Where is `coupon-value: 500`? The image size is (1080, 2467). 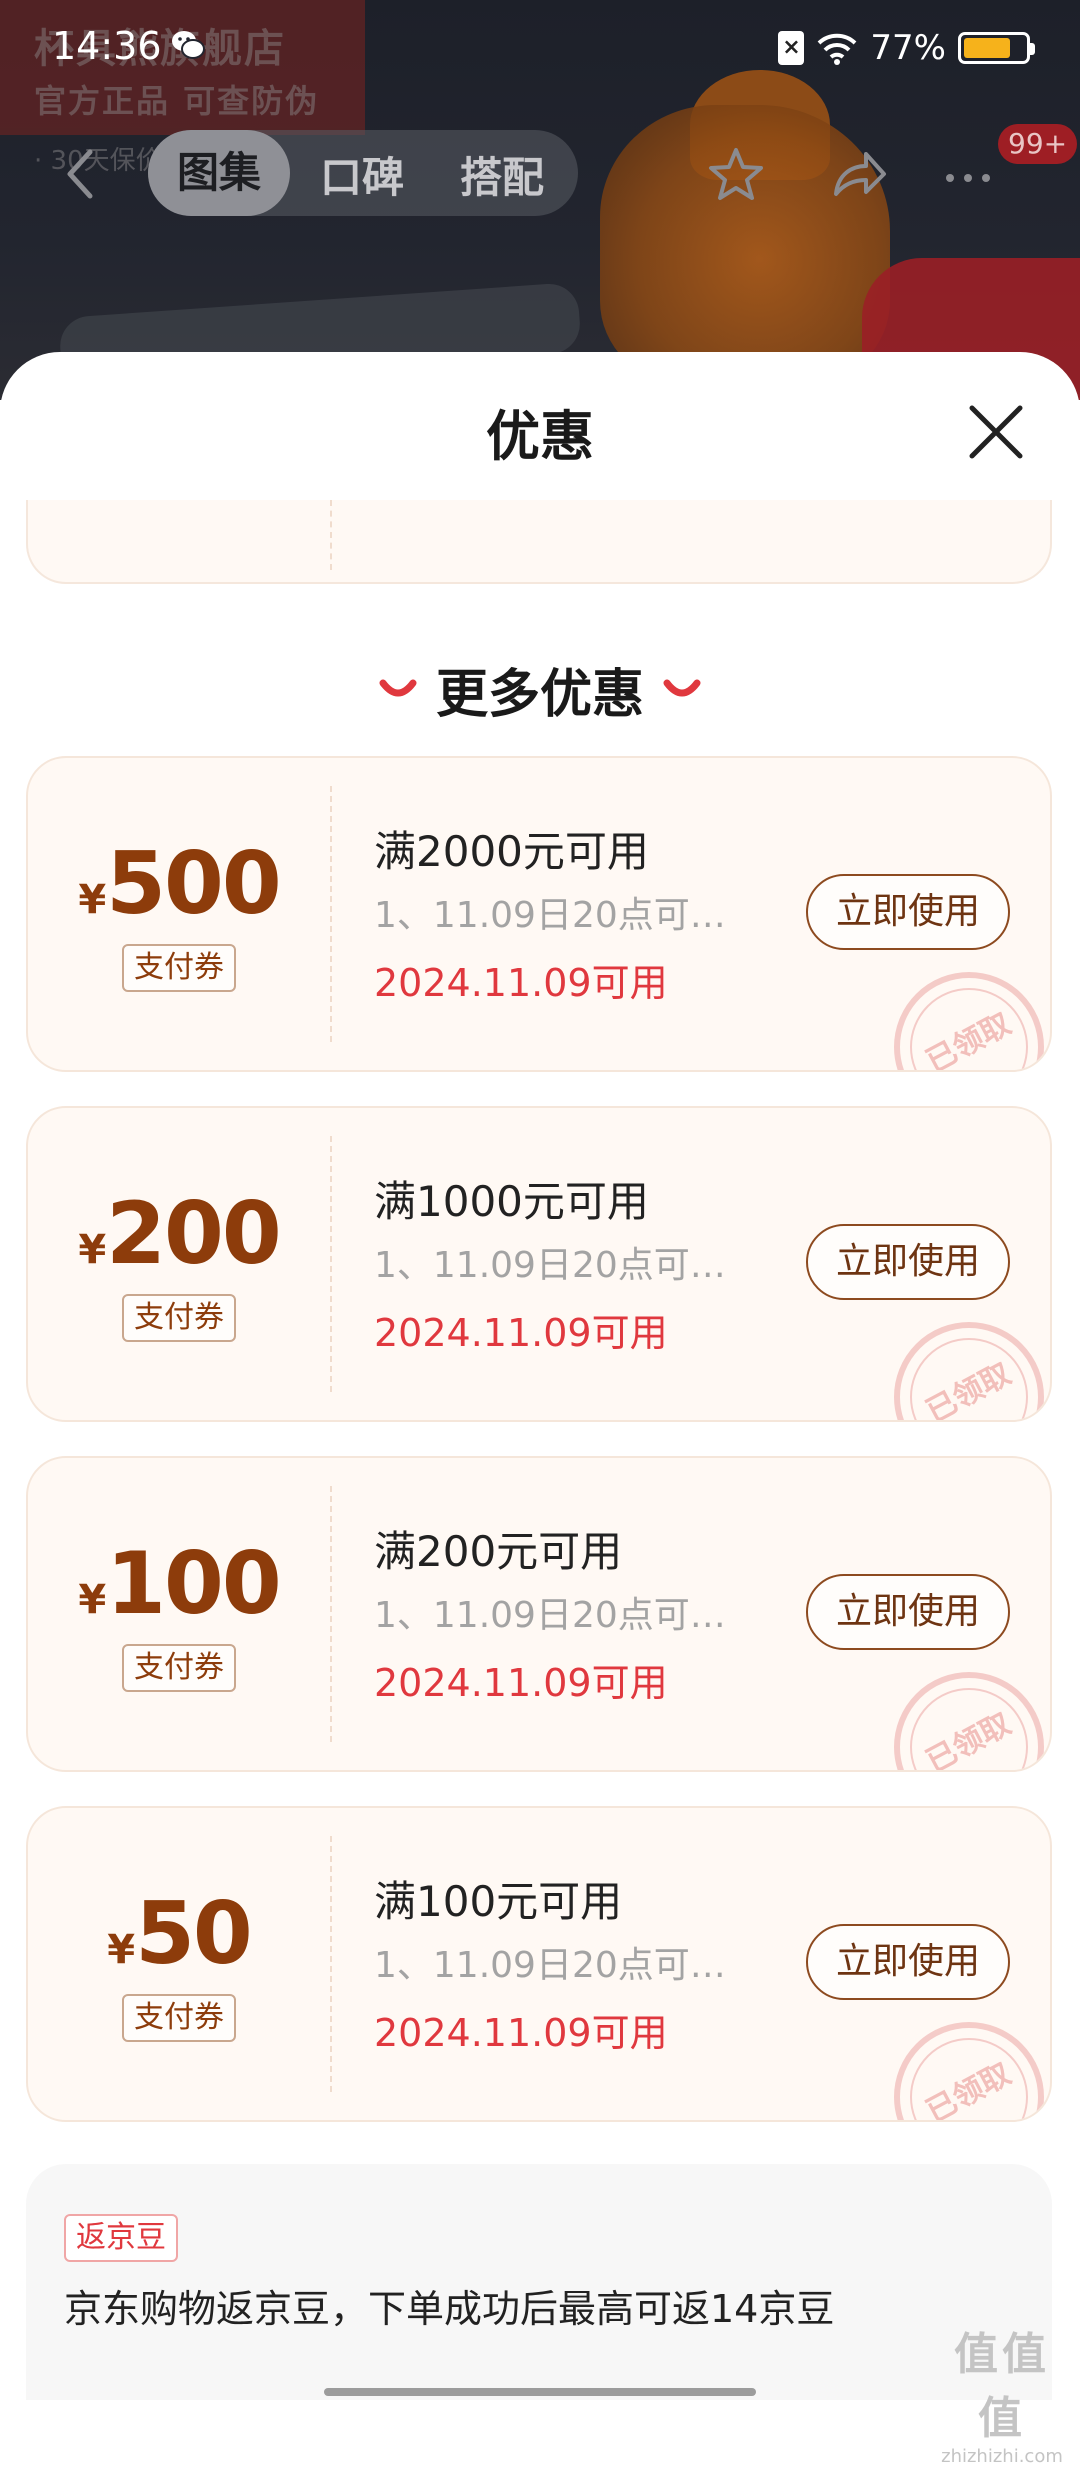 coupon-value: 500 is located at coordinates (194, 884).